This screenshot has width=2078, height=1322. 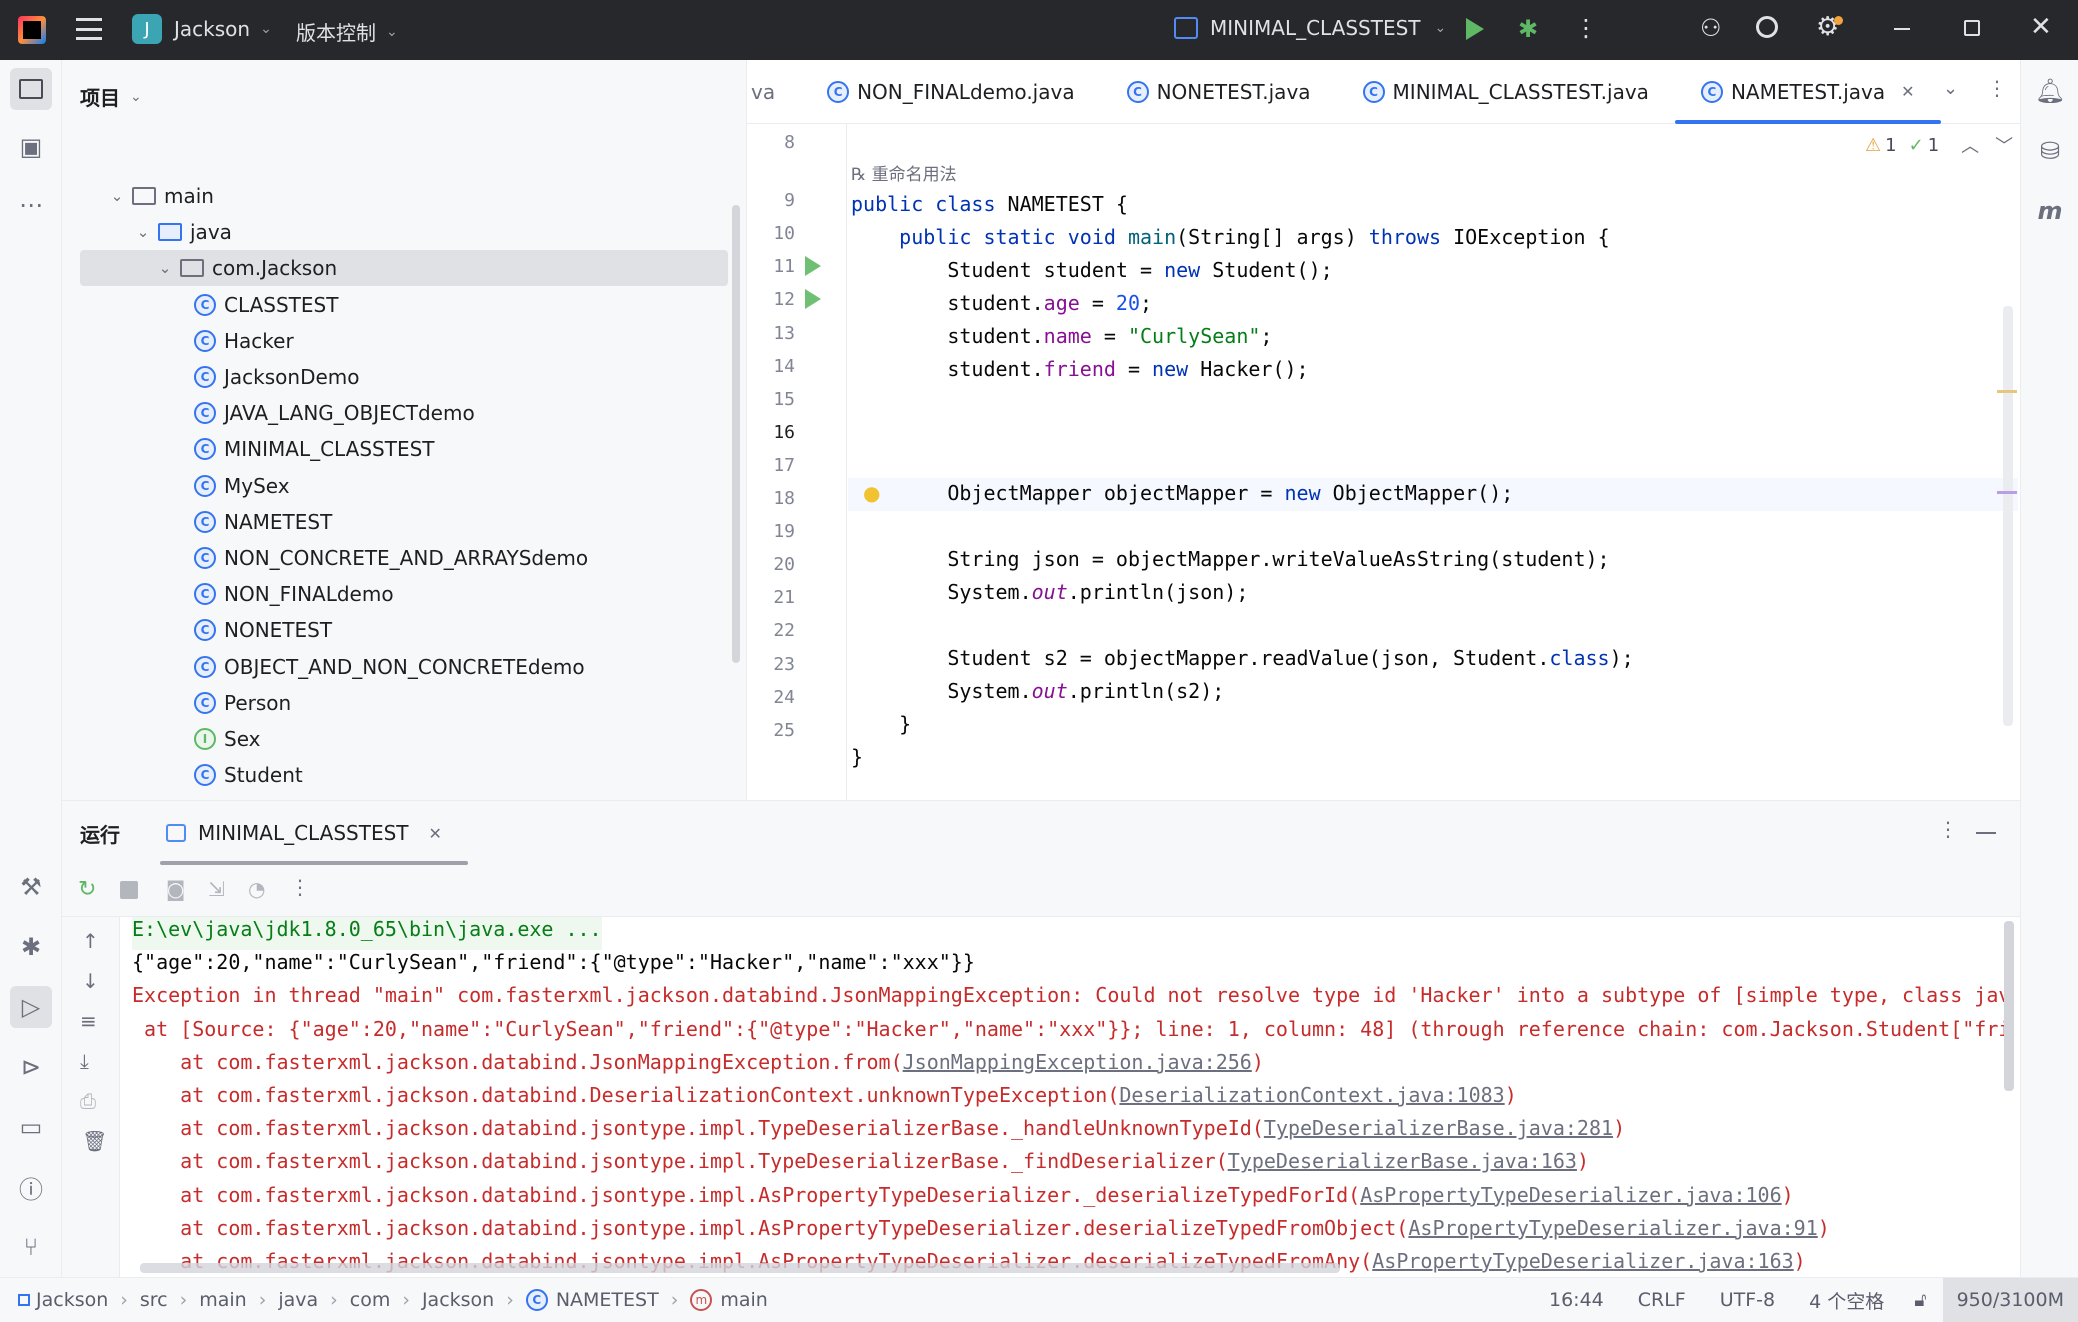 I want to click on run-config-selector: MINIMAL_CLASSTEST ⌄, so click(x=1310, y=28).